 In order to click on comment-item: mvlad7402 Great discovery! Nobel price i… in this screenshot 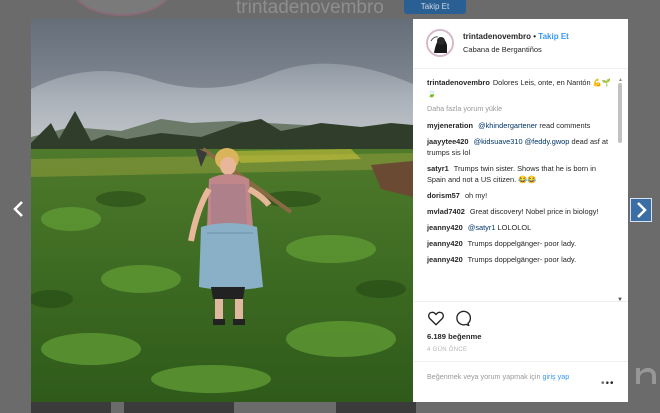, I will do `click(521, 211)`.